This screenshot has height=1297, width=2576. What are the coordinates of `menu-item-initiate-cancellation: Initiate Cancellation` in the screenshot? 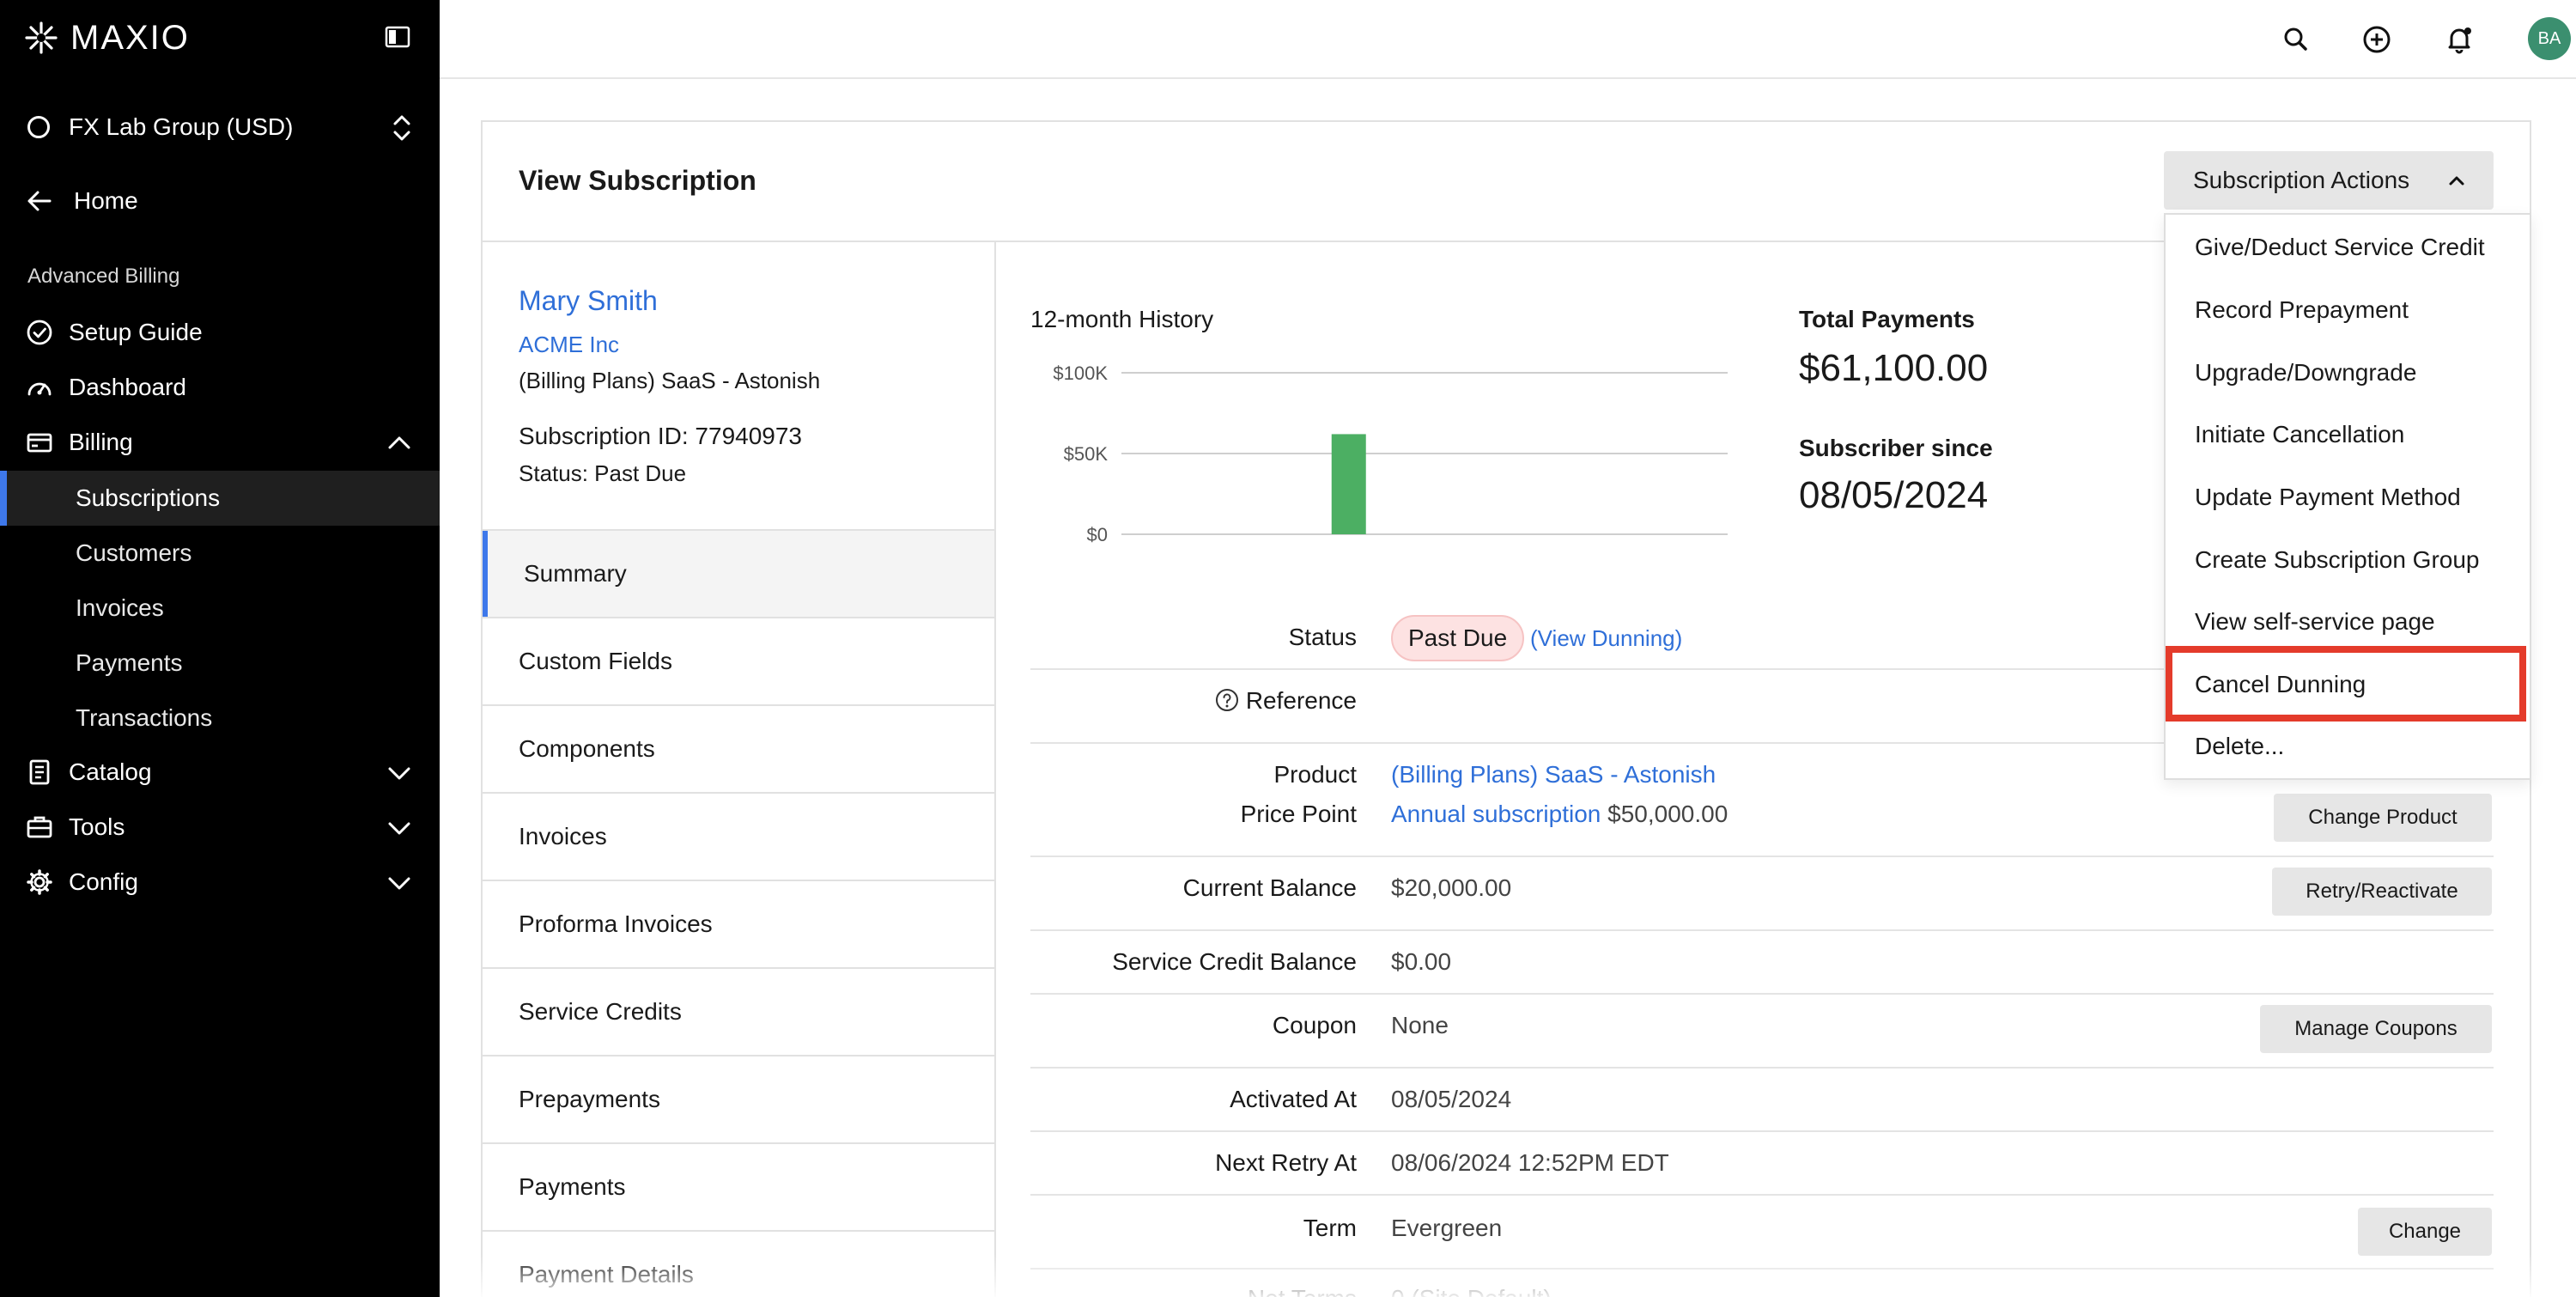 It's located at (2299, 434).